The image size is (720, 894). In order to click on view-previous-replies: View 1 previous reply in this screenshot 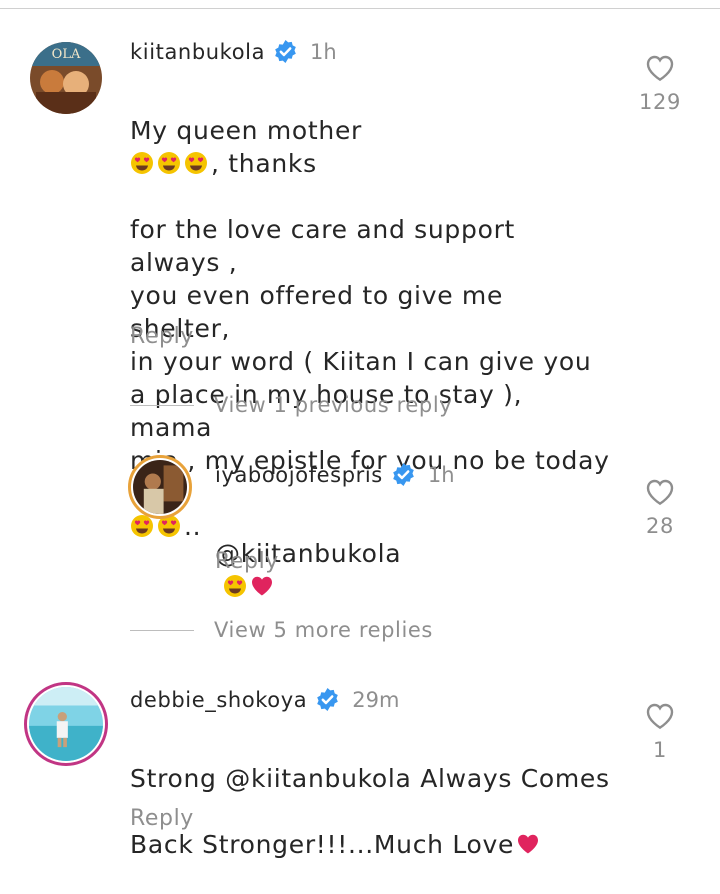, I will do `click(291, 405)`.